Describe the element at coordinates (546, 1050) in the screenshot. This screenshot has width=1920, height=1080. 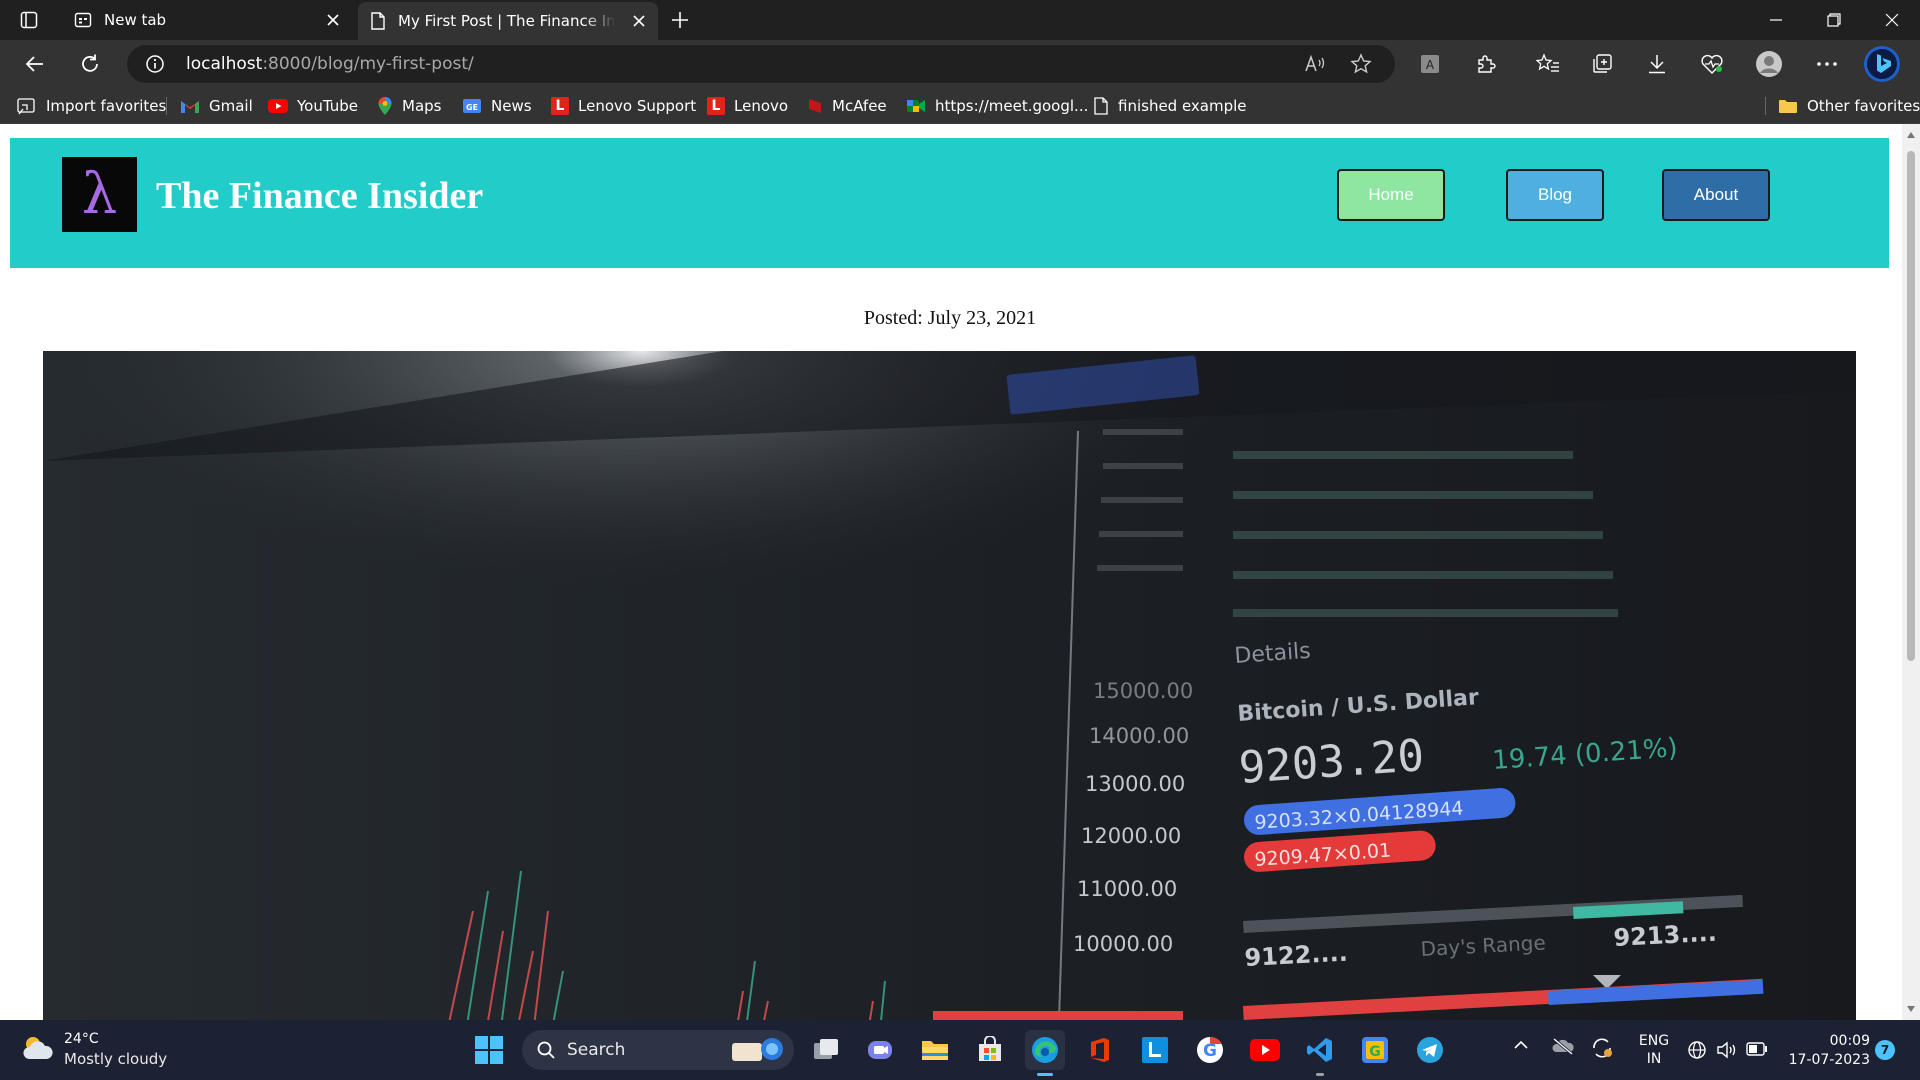
I see `search-icon` at that location.